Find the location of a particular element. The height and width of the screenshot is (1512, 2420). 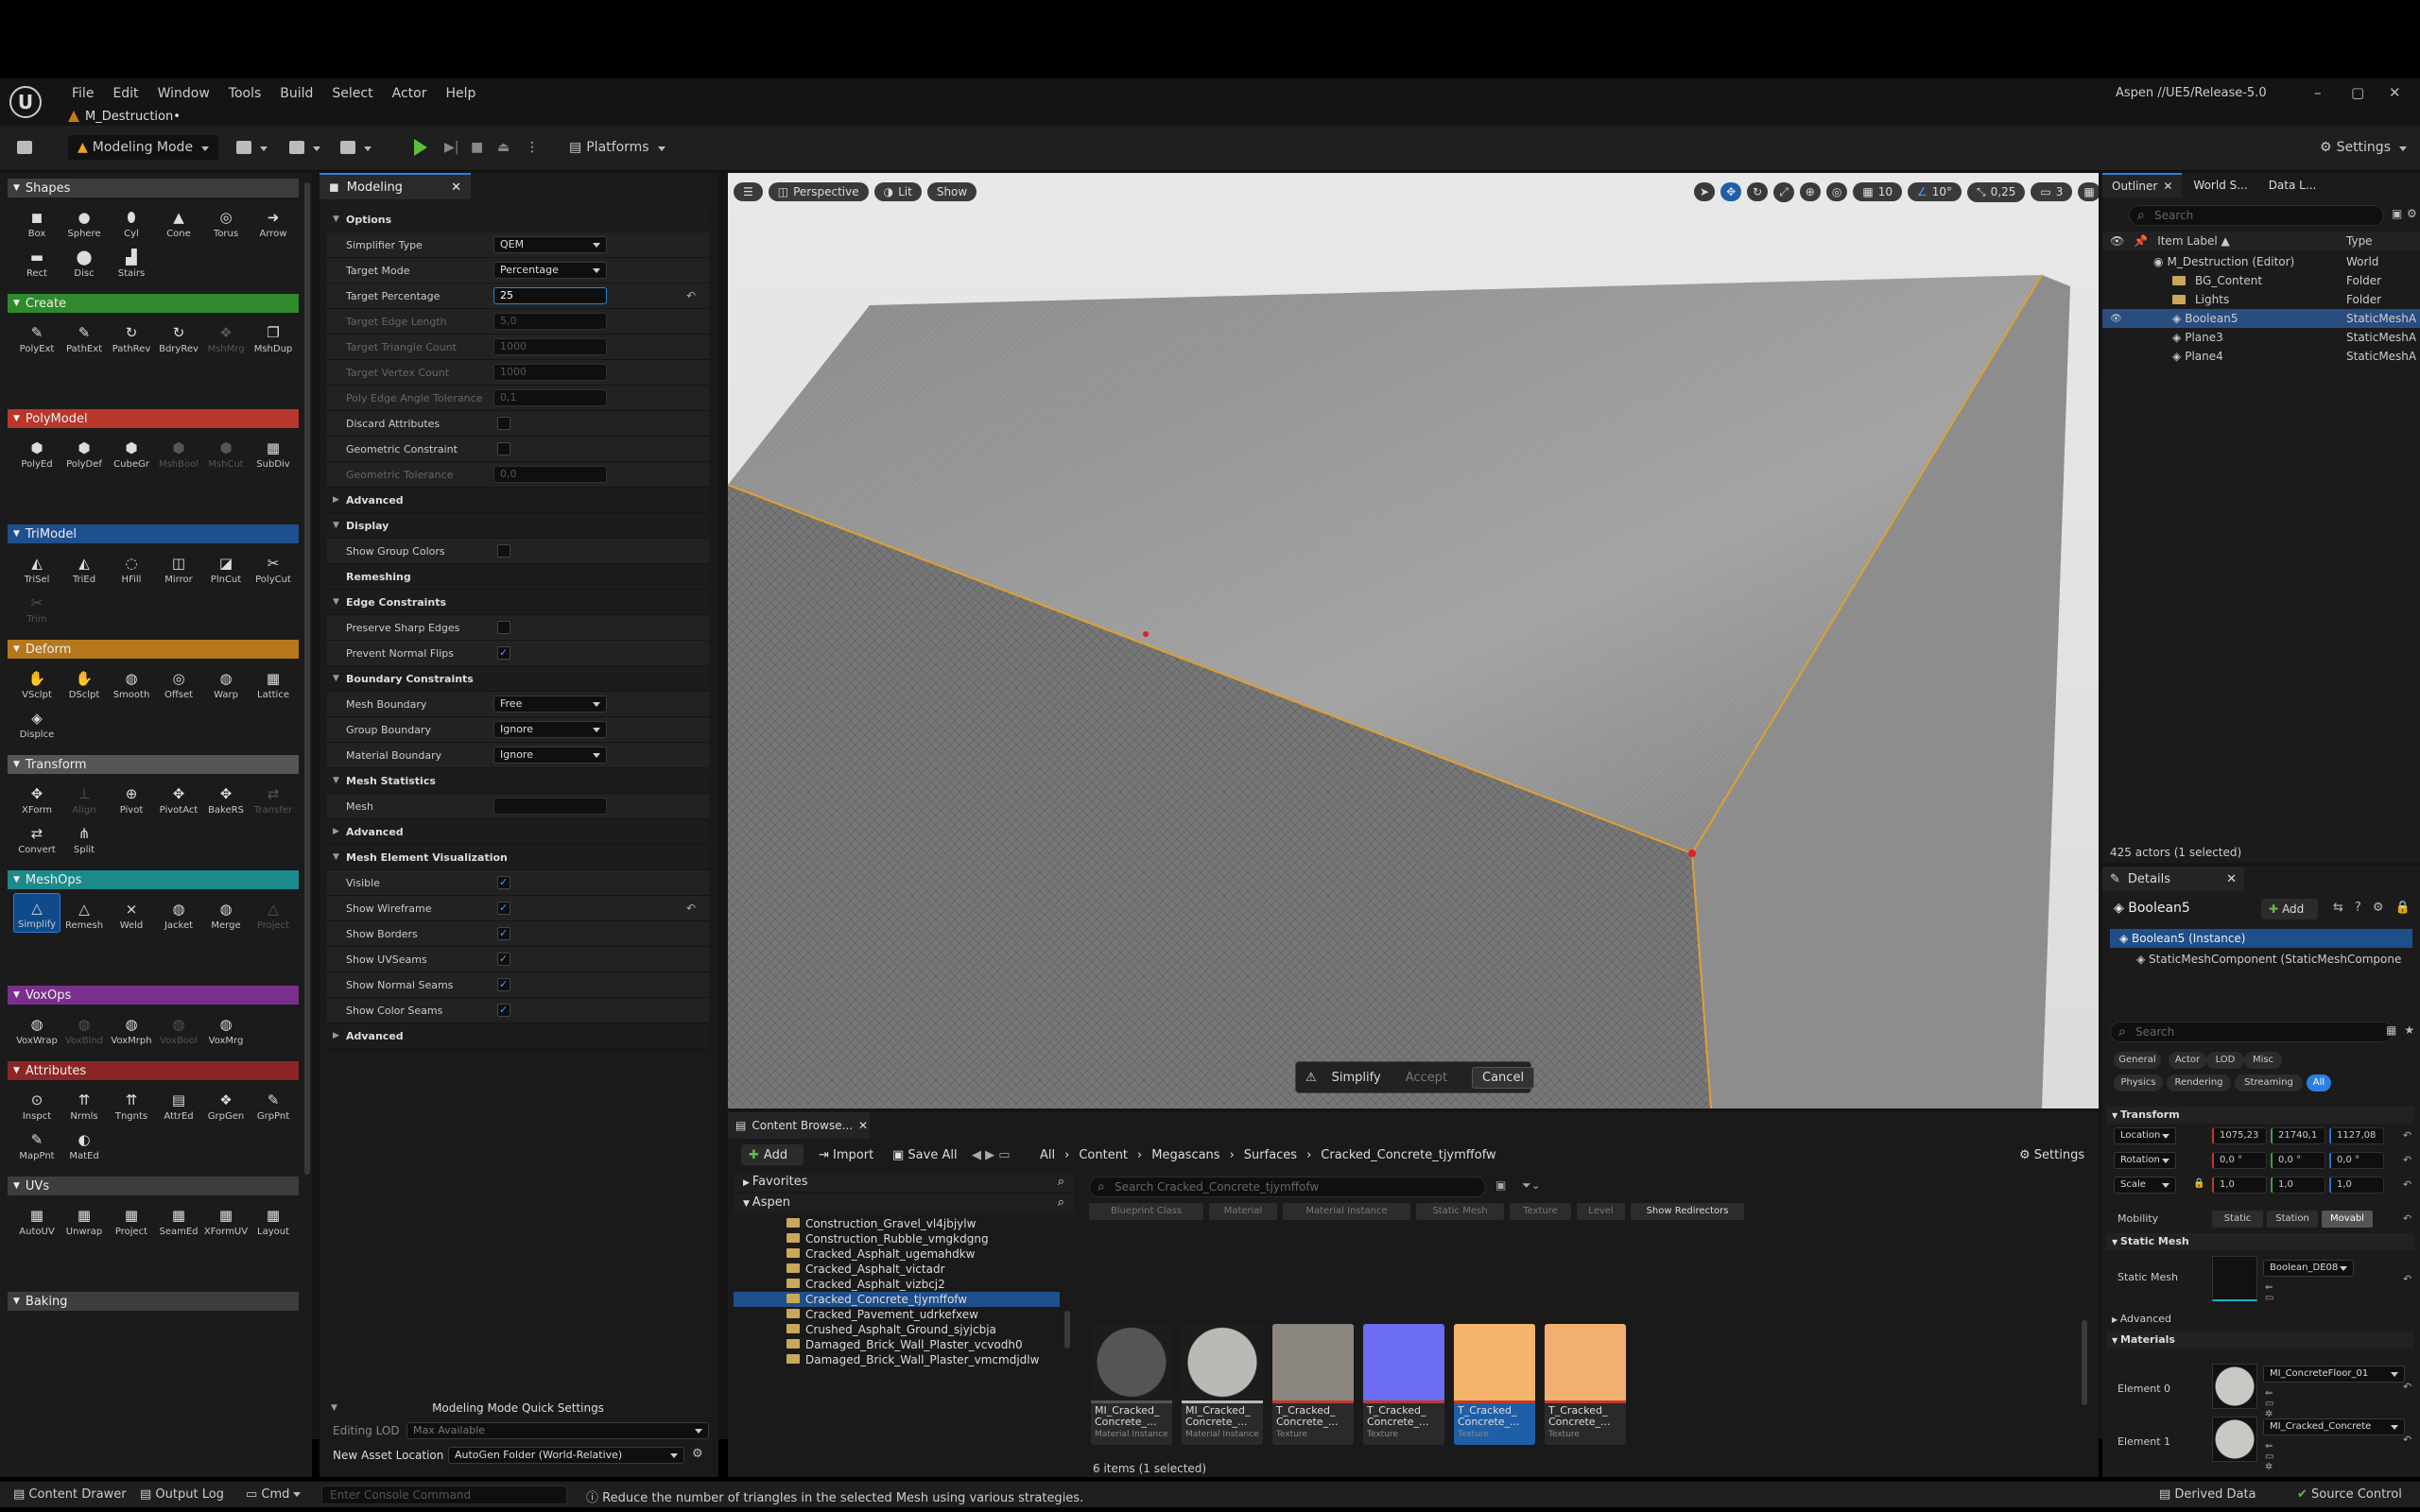

section-create: ▼ Create is located at coordinates (153, 303).